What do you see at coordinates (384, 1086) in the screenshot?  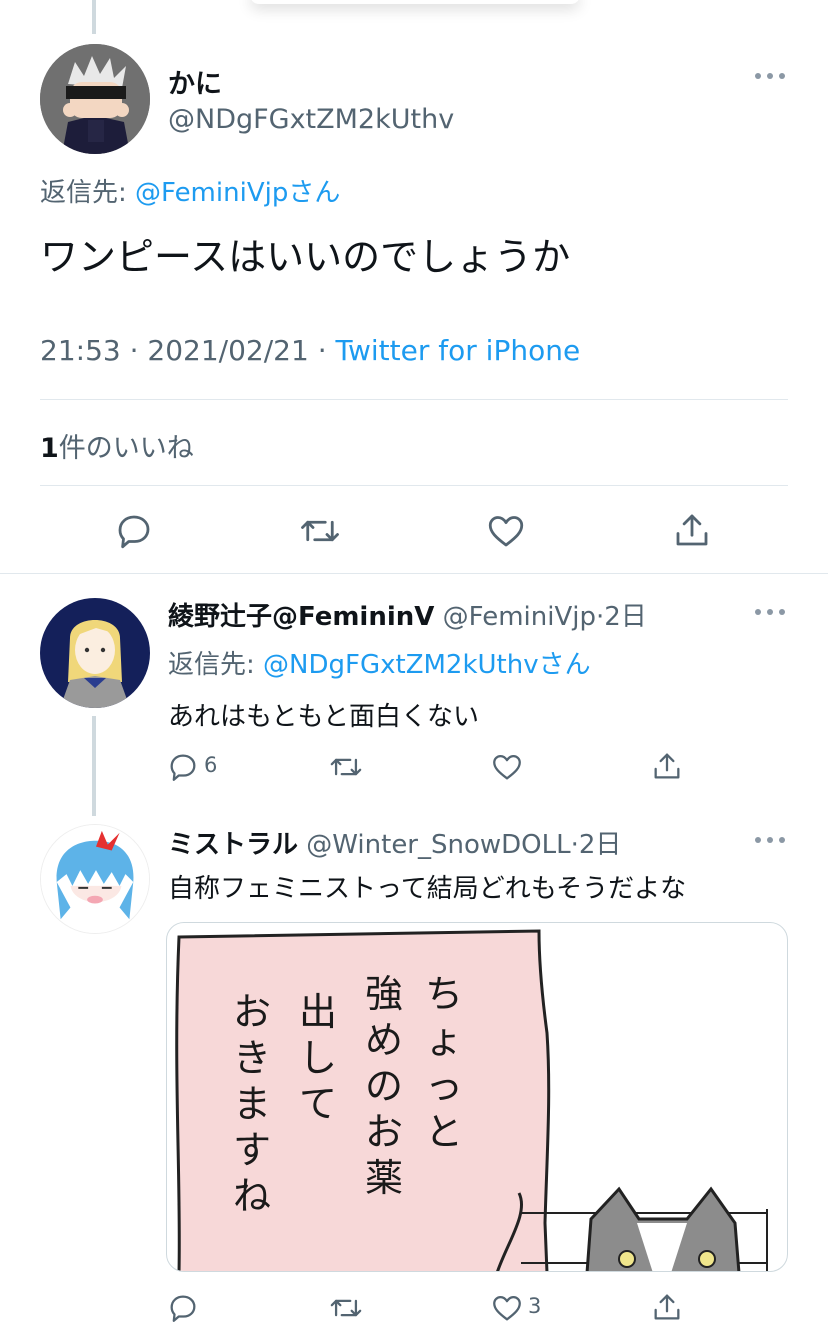 I see `image-text-col2: 強めのお薬` at bounding box center [384, 1086].